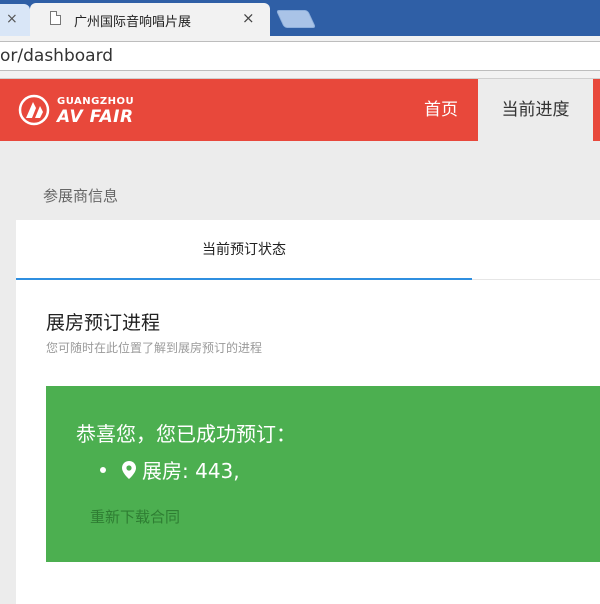 This screenshot has height=604, width=600. What do you see at coordinates (81, 196) in the screenshot?
I see `section-title: 参展商信息` at bounding box center [81, 196].